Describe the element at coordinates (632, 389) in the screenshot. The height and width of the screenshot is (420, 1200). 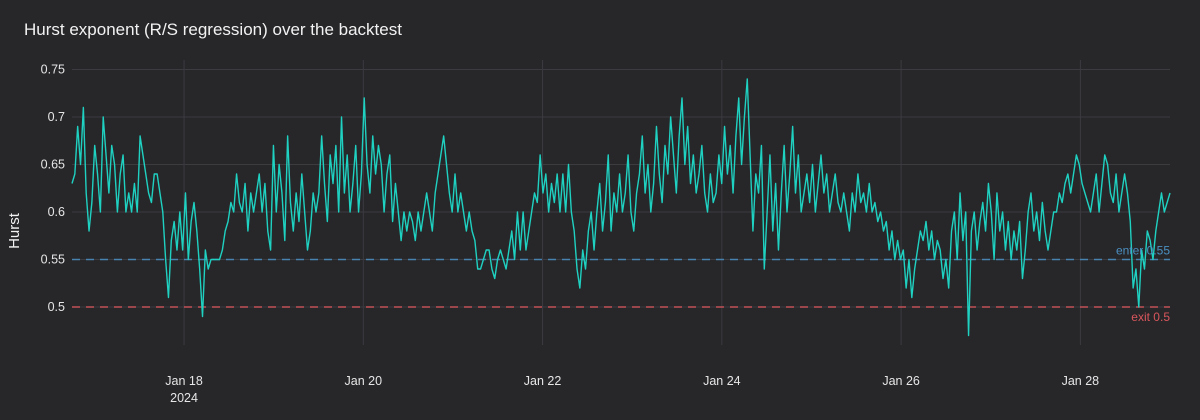
I see `x-axis-ticks: Jan 18 2024 Jan 20 Jan 22 Jan 24 Jan 26 Jan 28` at that location.